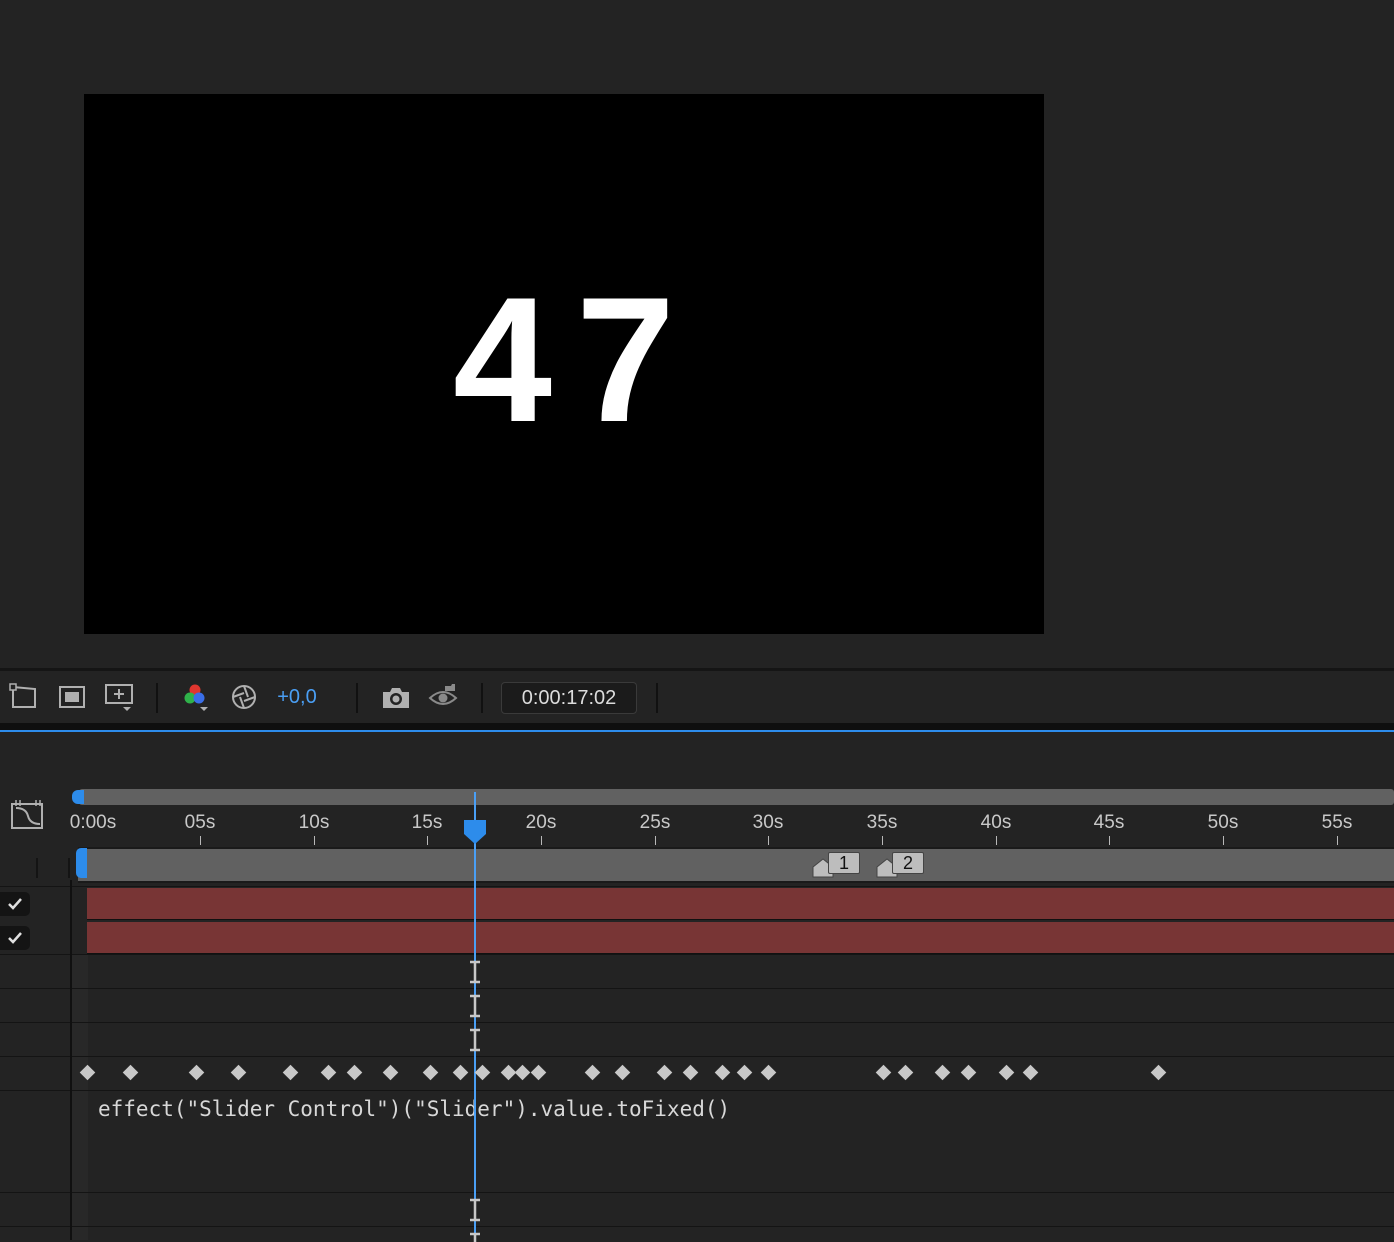 This screenshot has height=1242, width=1394. I want to click on guides-icon, so click(120, 697).